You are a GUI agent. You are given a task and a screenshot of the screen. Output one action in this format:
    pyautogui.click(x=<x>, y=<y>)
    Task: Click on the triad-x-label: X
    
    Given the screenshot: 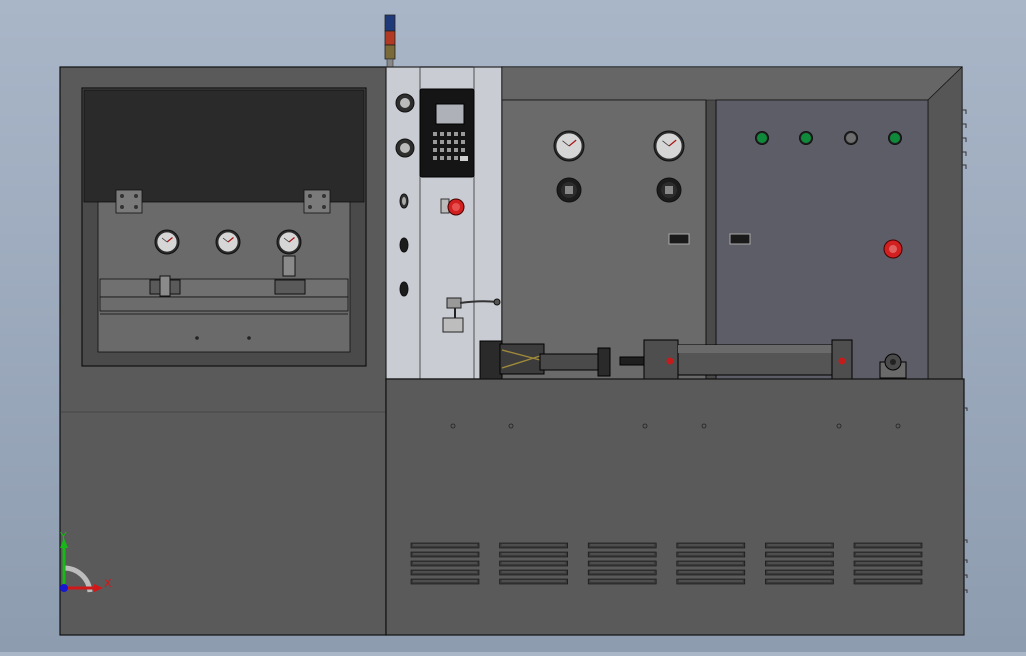 What is the action you would take?
    pyautogui.click(x=108, y=583)
    